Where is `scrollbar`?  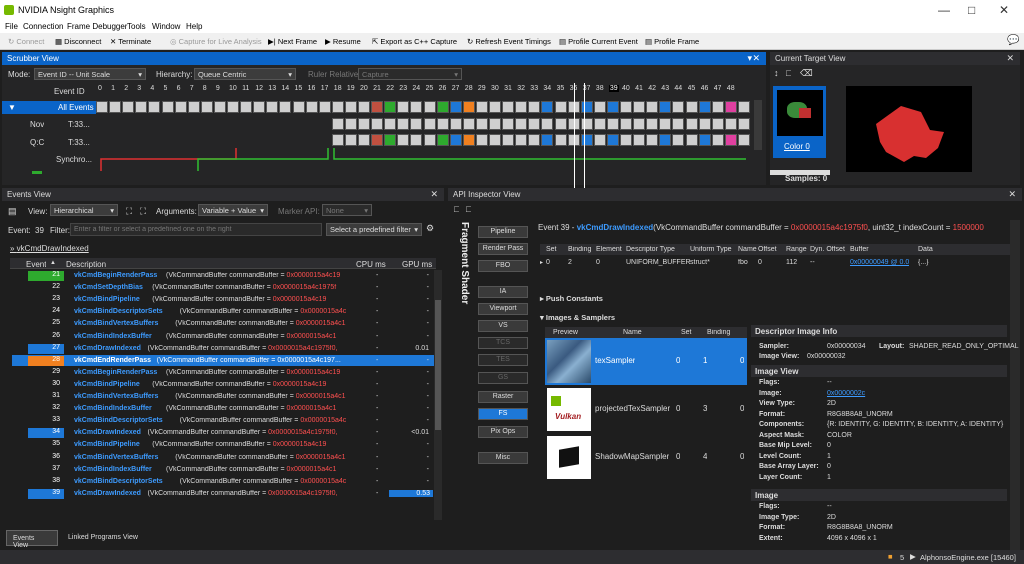
scrollbar is located at coordinates (758, 125).